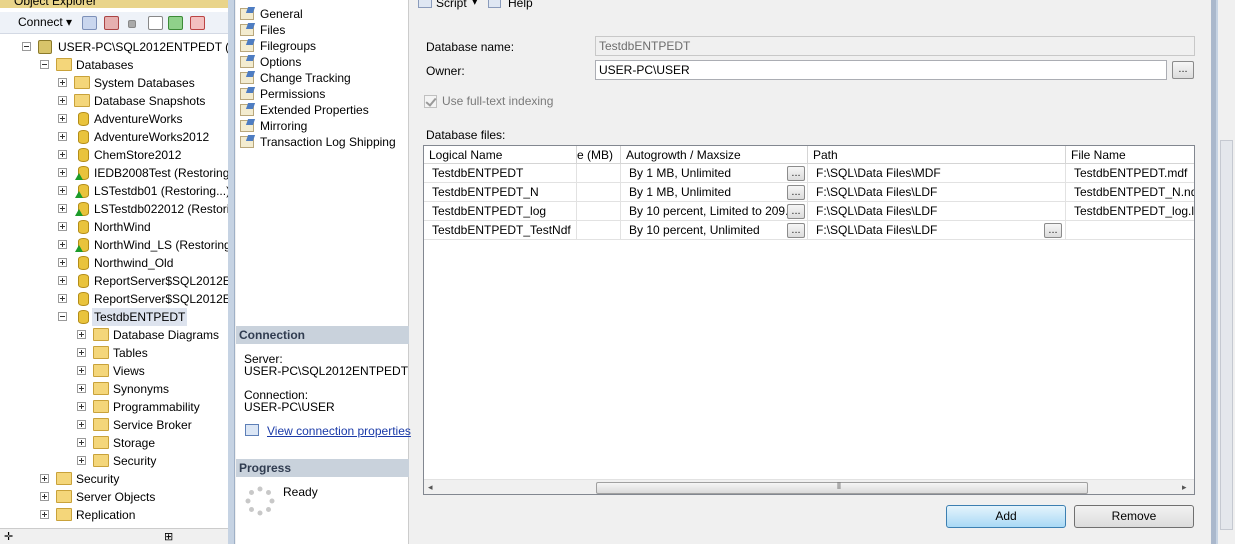  I want to click on tree-node: Northwind_Old, so click(143, 263).